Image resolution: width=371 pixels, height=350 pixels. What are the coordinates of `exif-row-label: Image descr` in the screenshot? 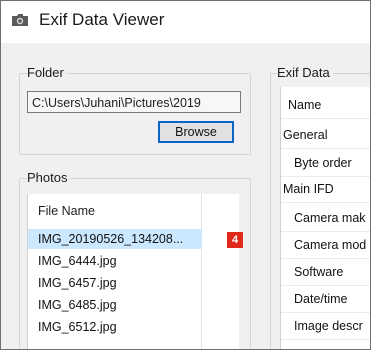 It's located at (328, 326).